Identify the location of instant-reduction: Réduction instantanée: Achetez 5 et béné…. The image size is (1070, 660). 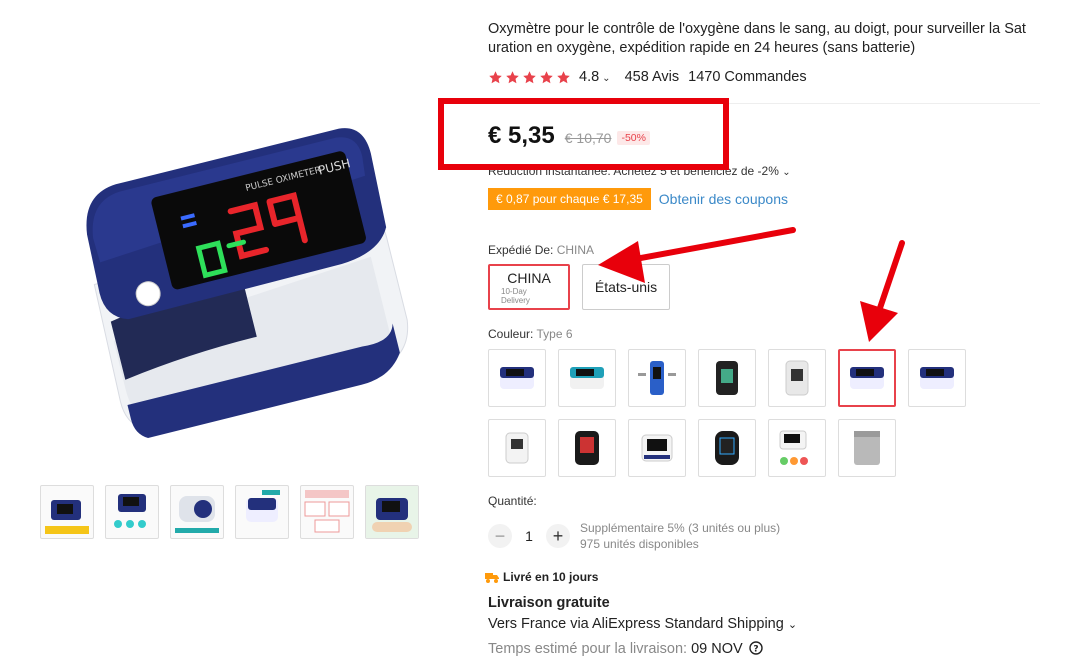
(639, 171).